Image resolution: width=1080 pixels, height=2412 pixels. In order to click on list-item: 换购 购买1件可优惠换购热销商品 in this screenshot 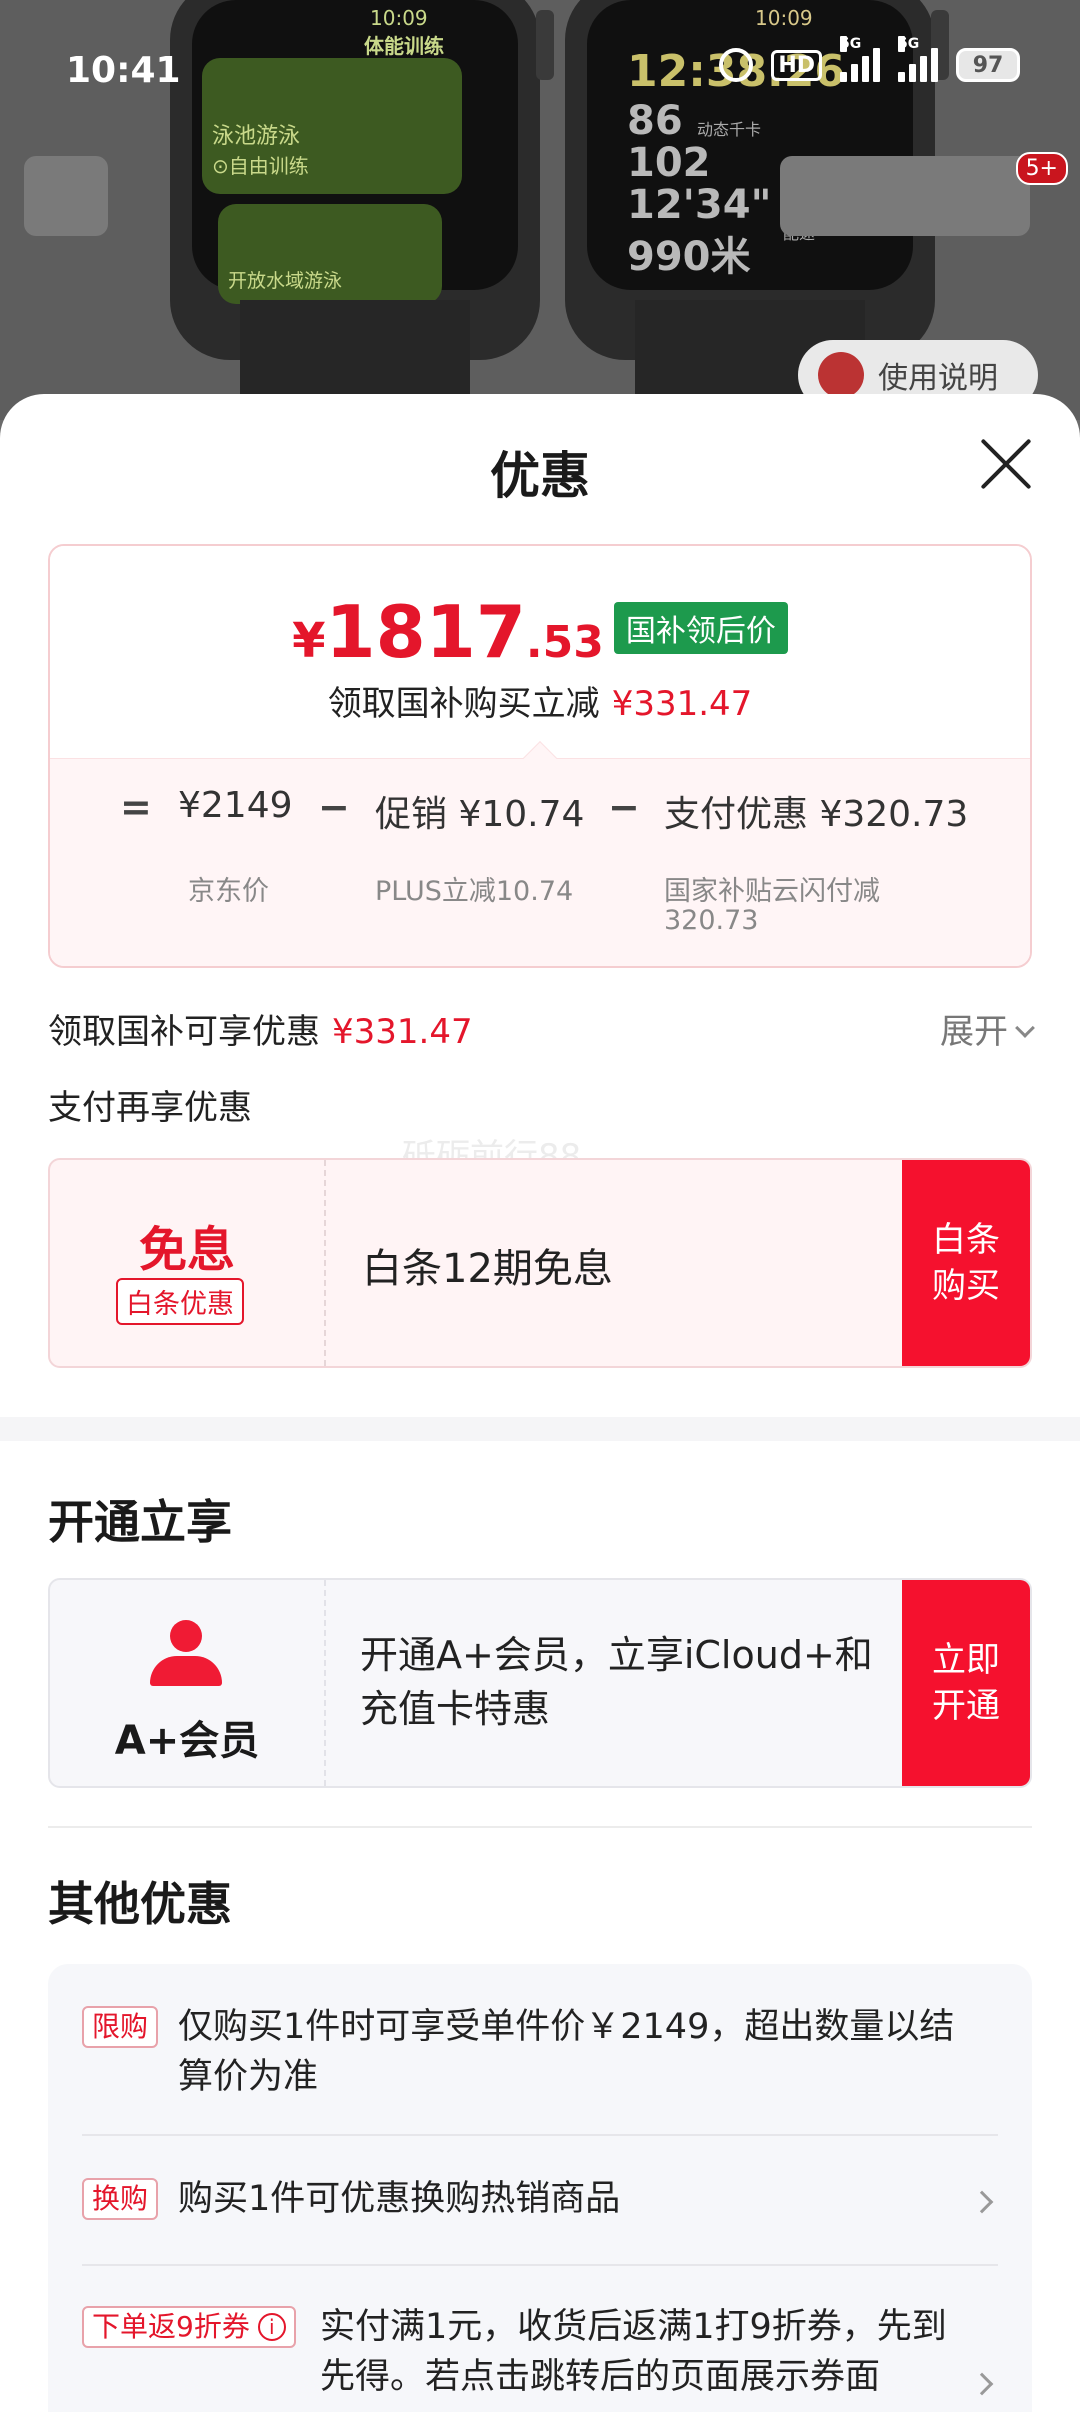, I will do `click(540, 2204)`.